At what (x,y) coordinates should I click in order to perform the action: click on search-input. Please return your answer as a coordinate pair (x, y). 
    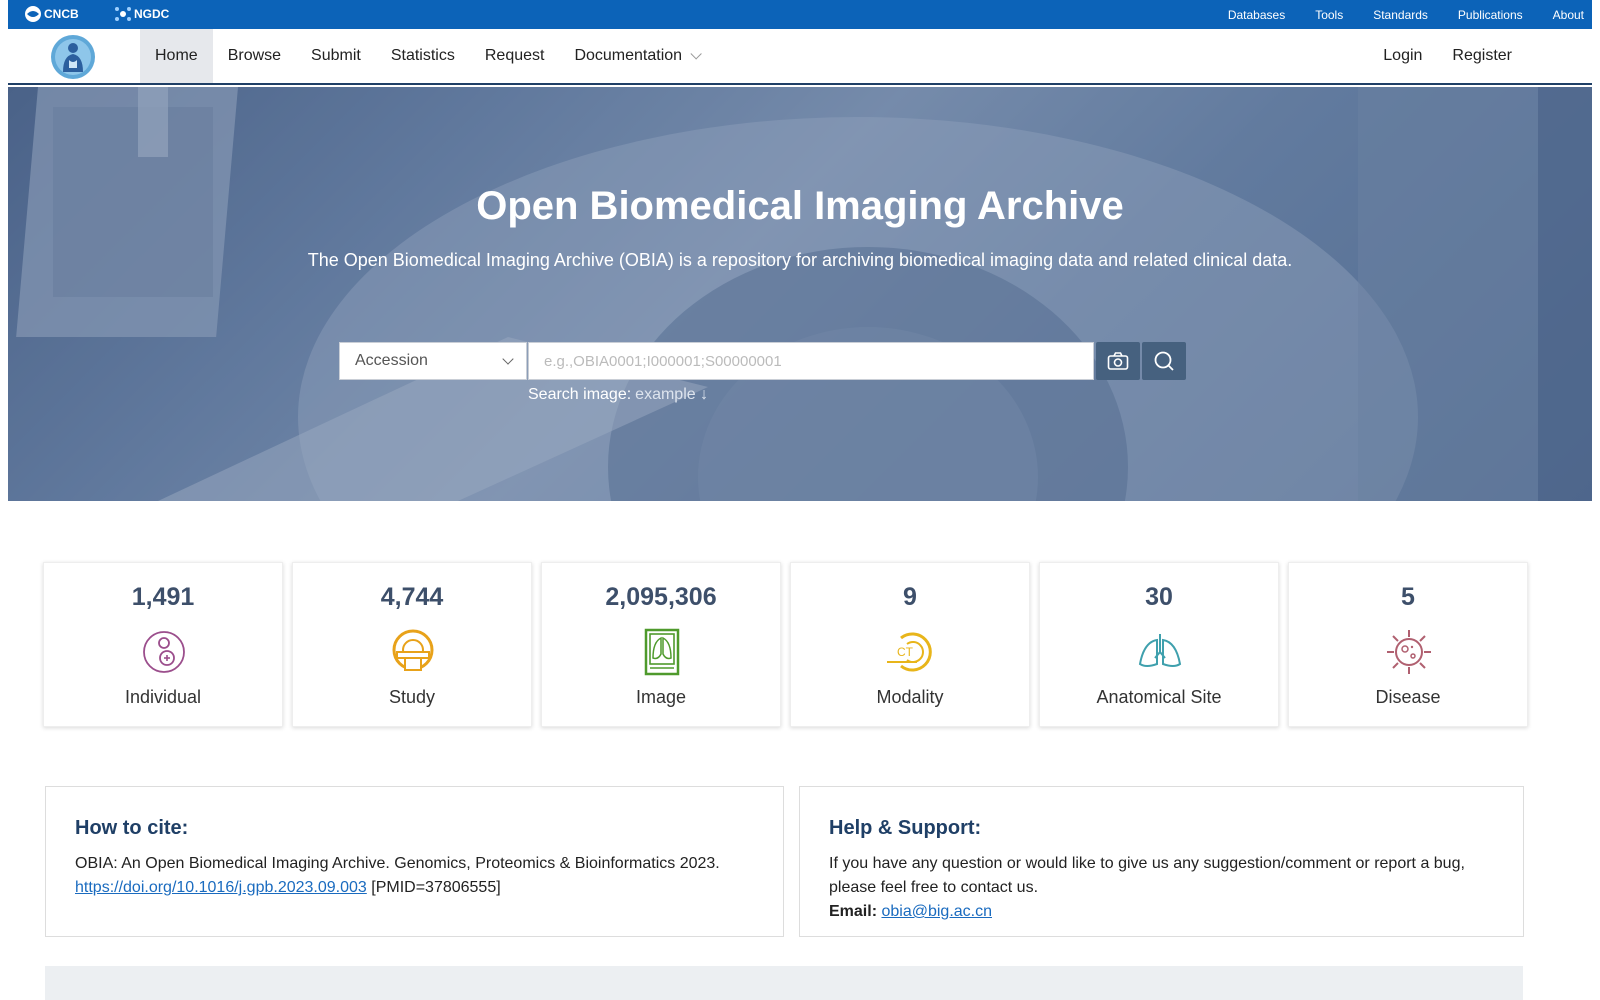
    Looking at the image, I should click on (811, 361).